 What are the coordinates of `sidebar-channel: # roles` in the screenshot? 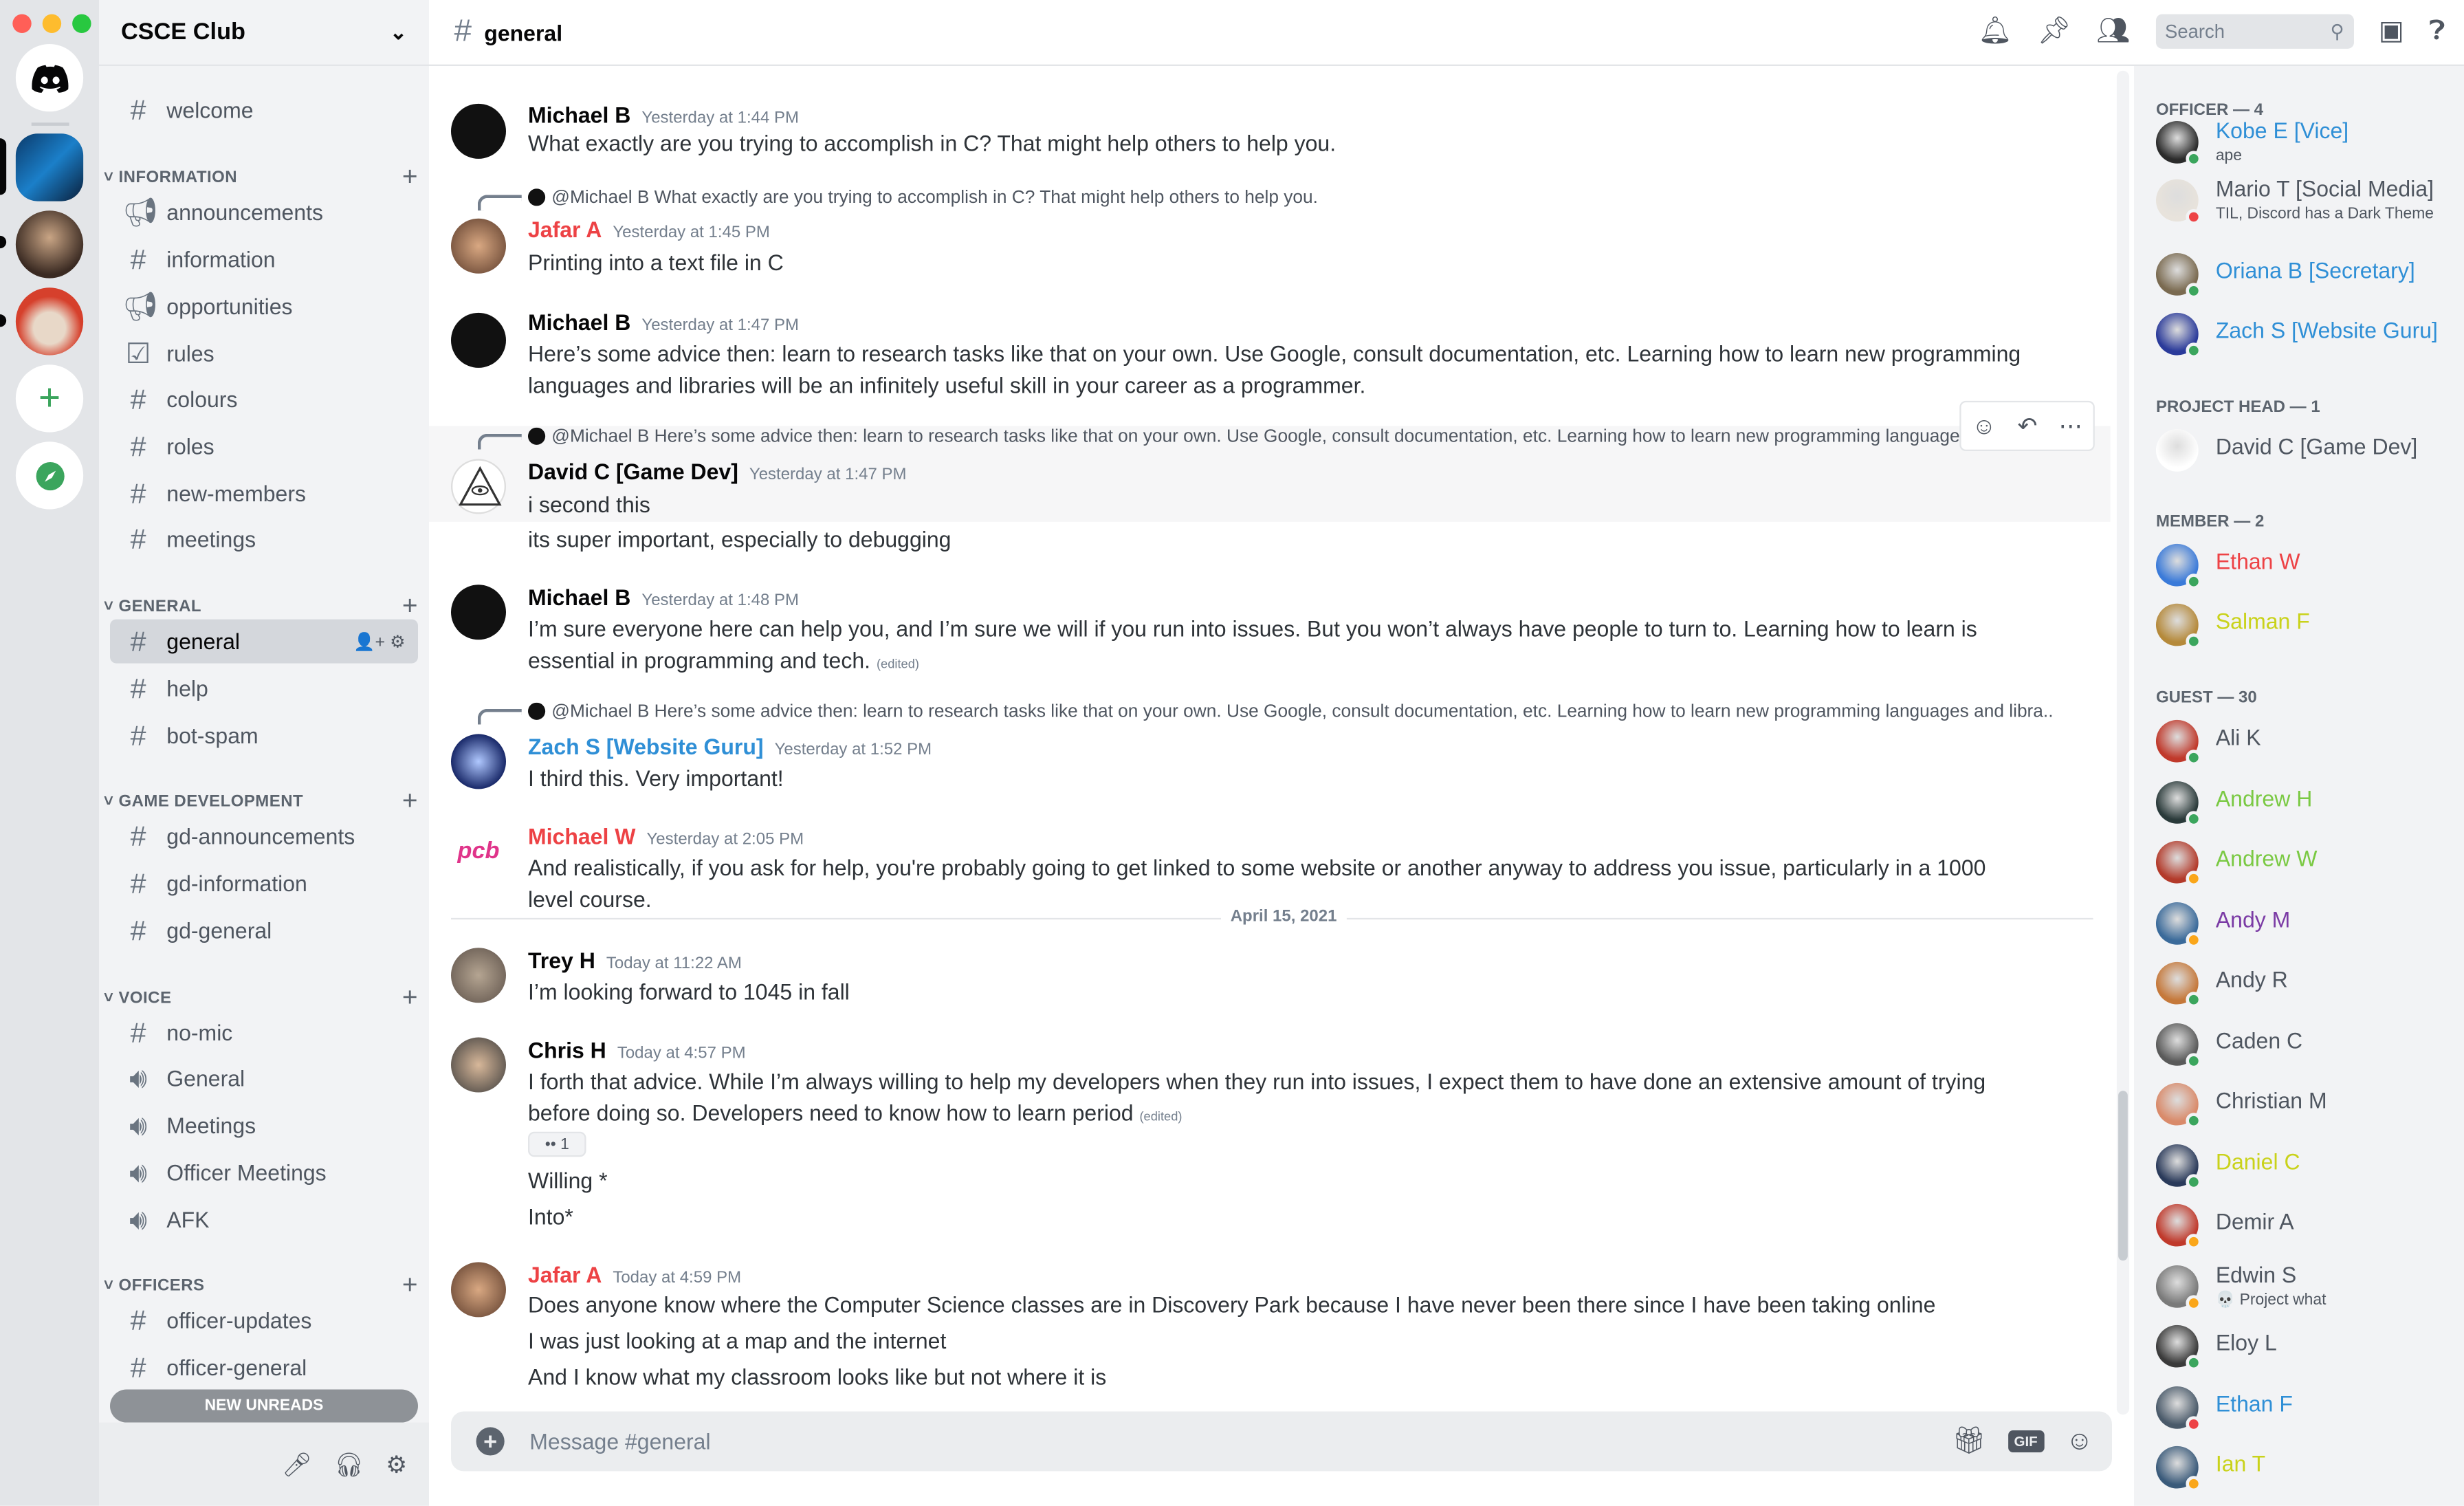 It's located at (264, 446).